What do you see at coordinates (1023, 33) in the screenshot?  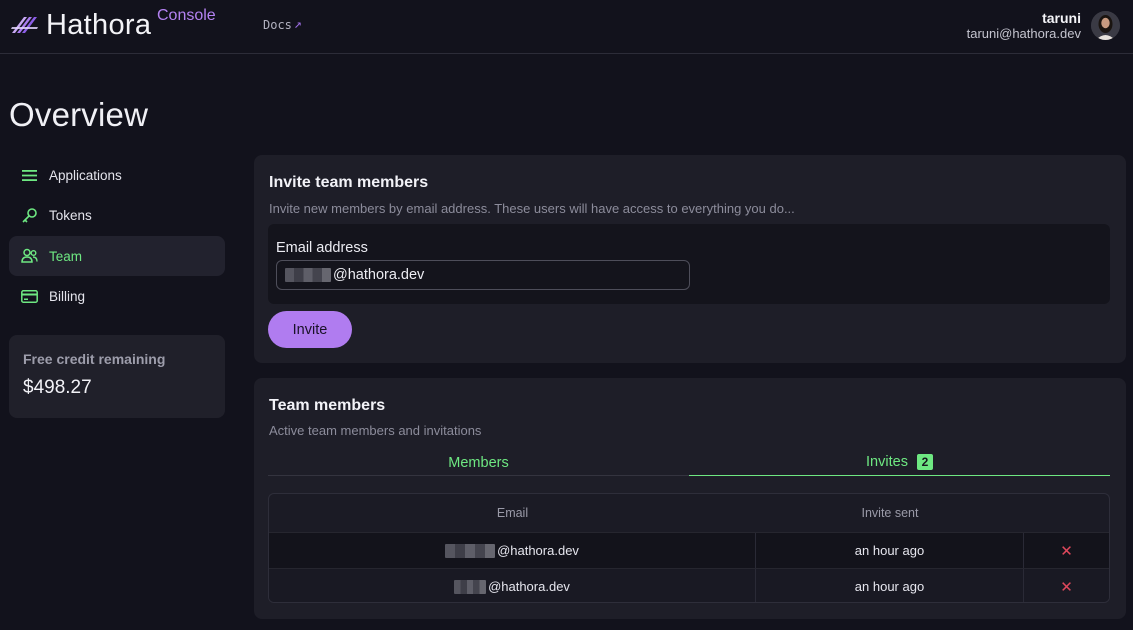 I see `user-email: taruni@hathora.dev` at bounding box center [1023, 33].